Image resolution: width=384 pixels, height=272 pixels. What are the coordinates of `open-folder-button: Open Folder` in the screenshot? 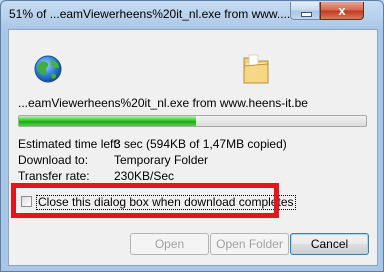 It's located at (249, 244).